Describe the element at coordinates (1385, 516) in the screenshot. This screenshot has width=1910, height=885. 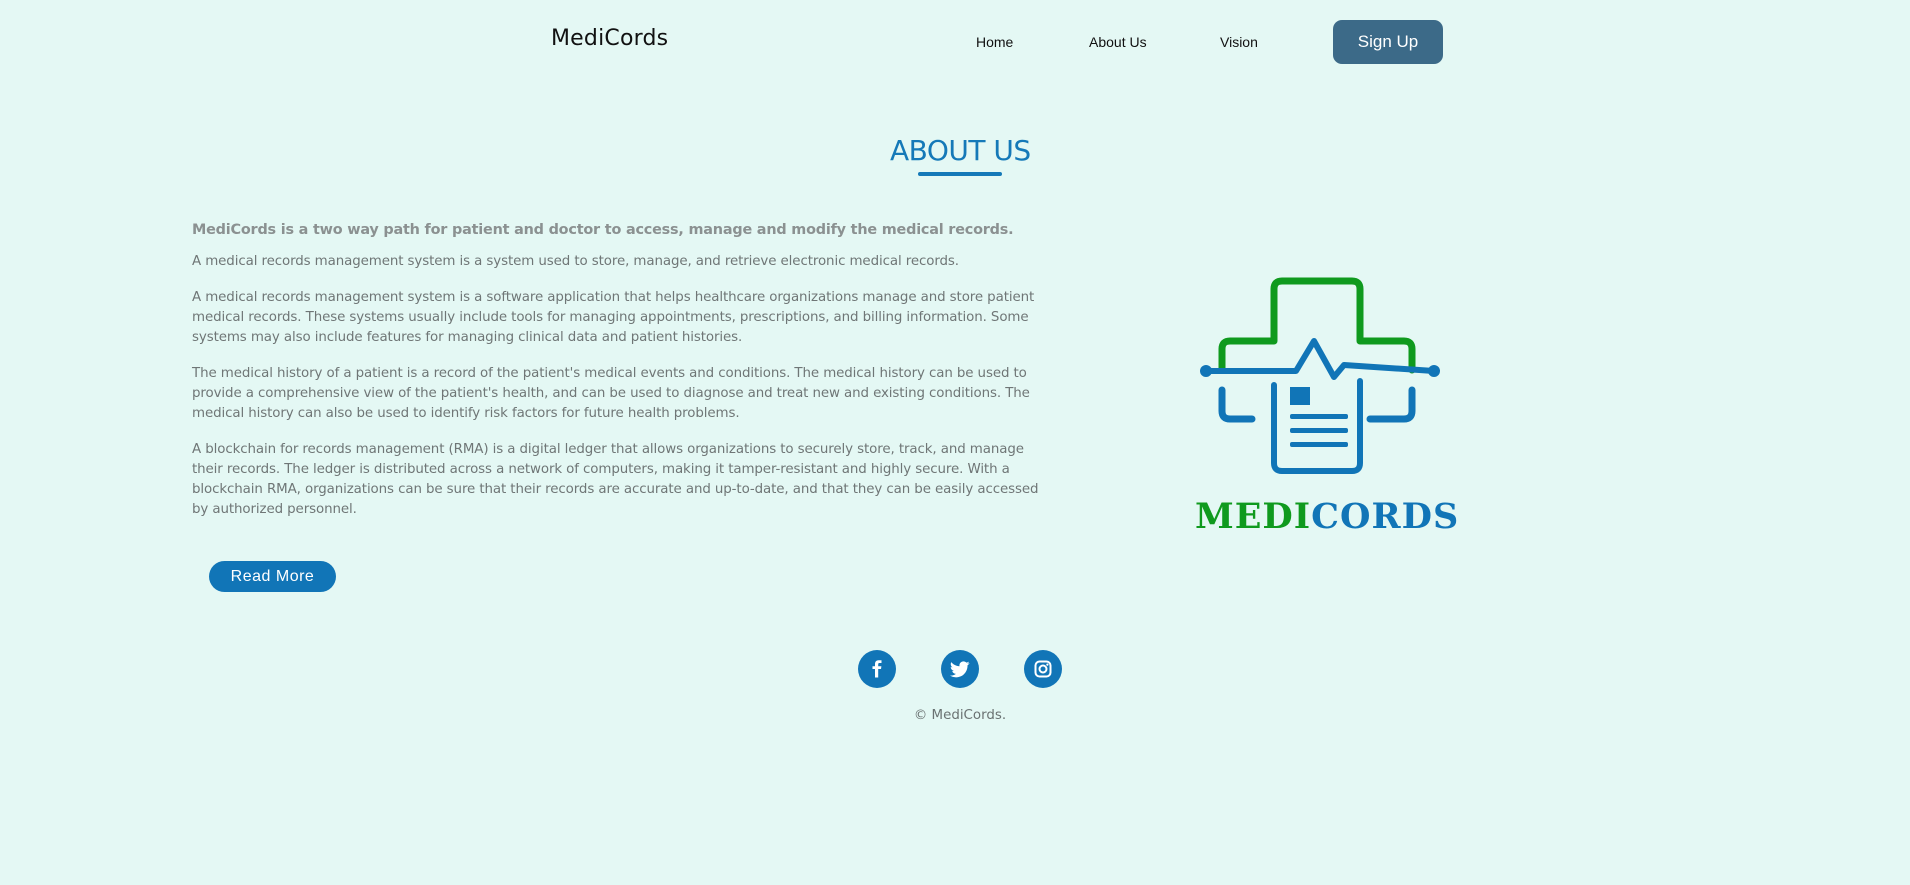
I see `logo-word-cords: CORDS` at that location.